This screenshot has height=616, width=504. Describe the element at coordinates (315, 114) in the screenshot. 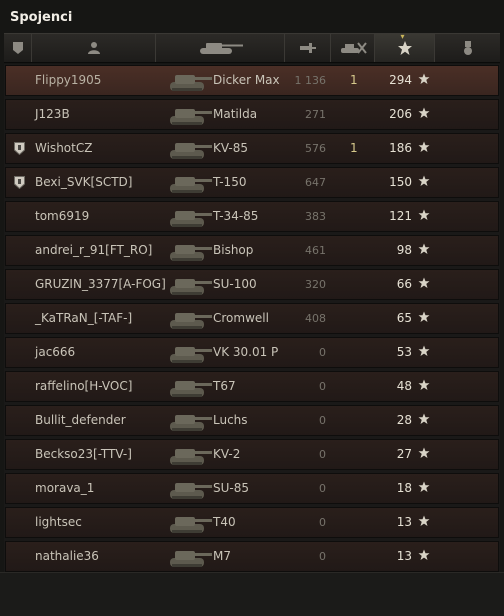

I see `damage-value: 271` at that location.